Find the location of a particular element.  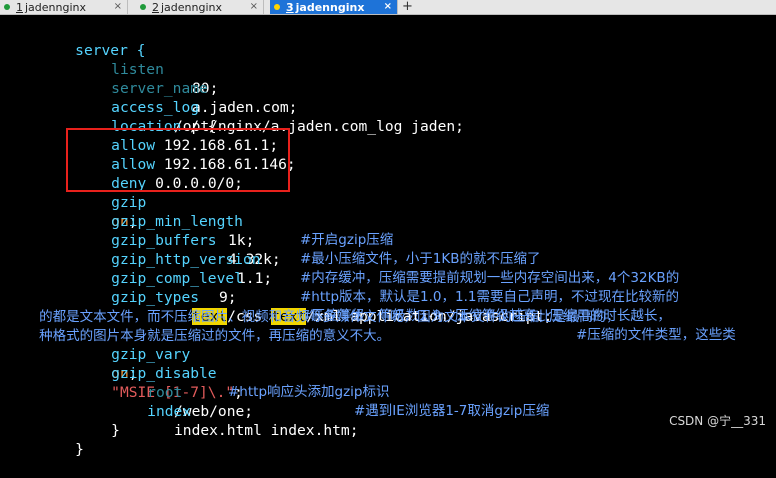

code-line-types-wrap-2: 种格式的图片本身就是压缩过的文件，再压缩的意义不大。 is located at coordinates (197, 325).